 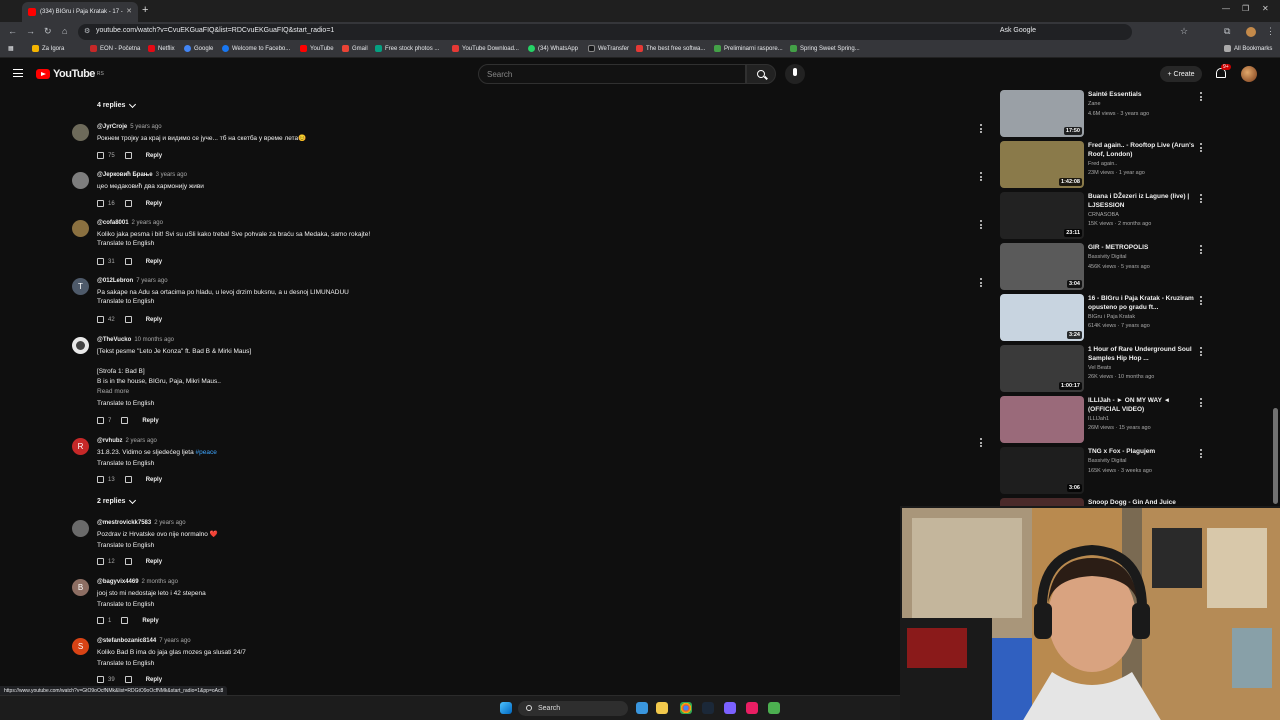 What do you see at coordinates (80, 446) in the screenshot?
I see `avatar: R` at bounding box center [80, 446].